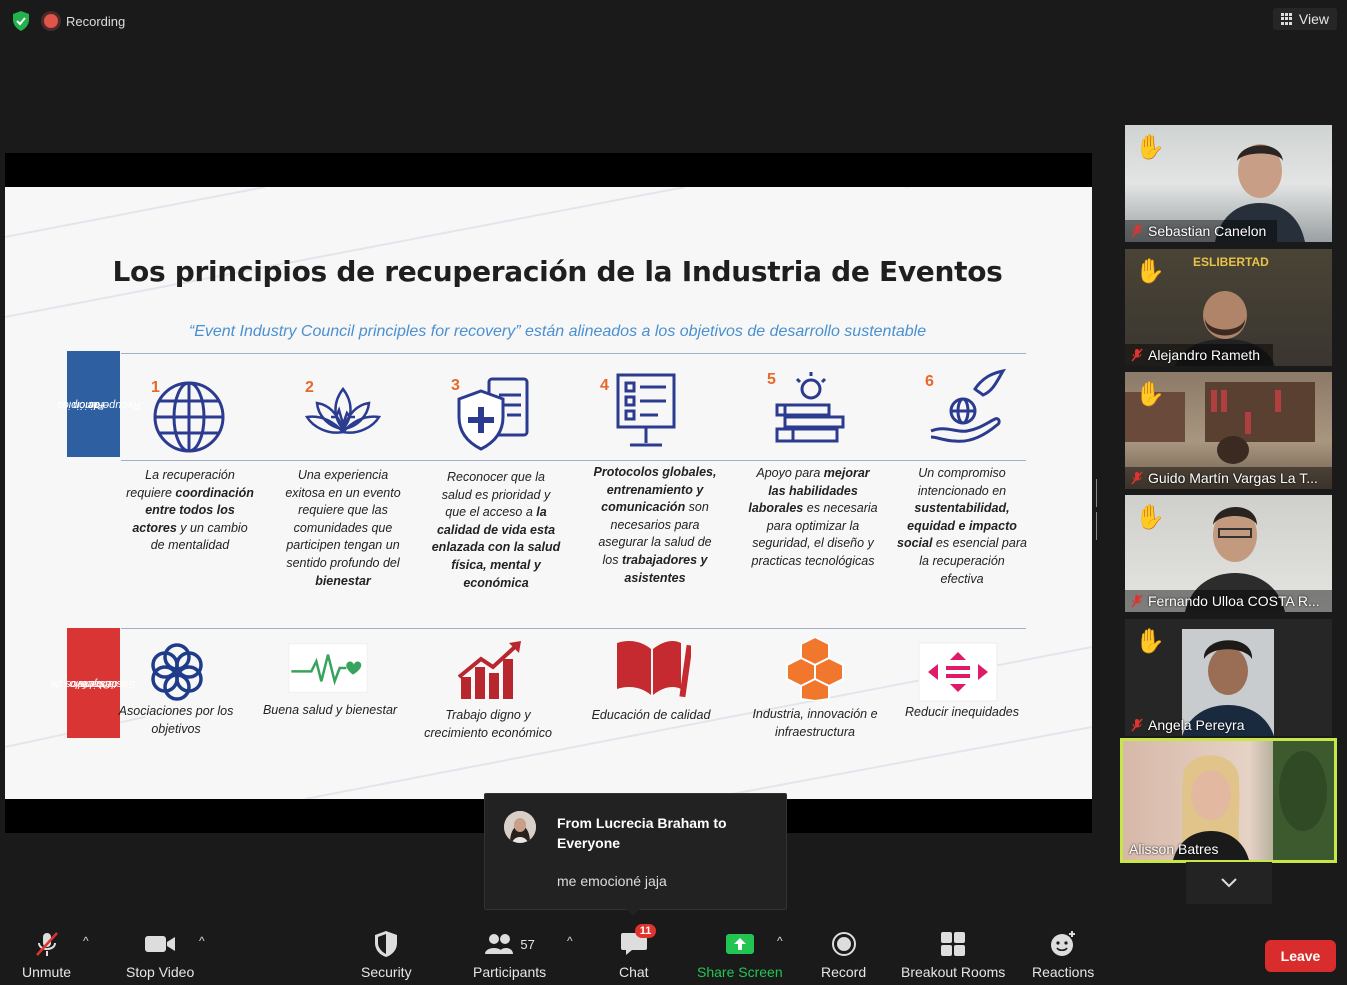  I want to click on participant-name: Alejandro Rameth, so click(1204, 355).